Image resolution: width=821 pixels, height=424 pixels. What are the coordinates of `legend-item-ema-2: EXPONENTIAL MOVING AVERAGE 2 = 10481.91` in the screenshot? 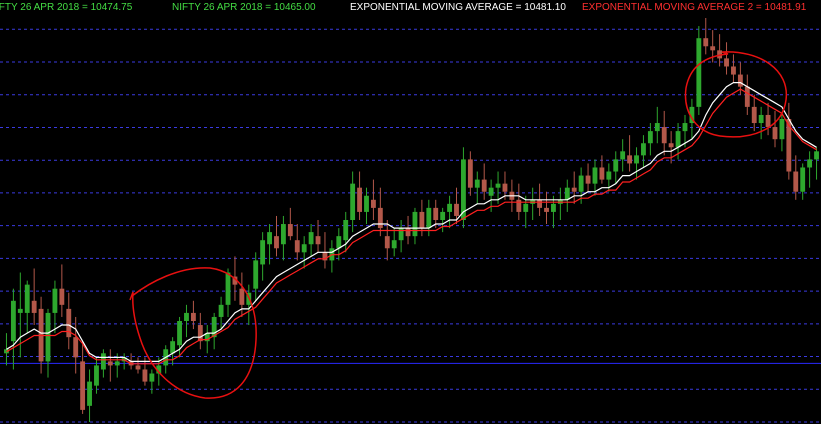 It's located at (694, 7).